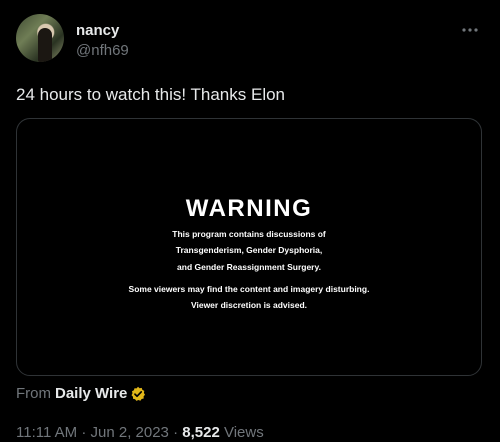 Image resolution: width=500 pixels, height=442 pixels. Describe the element at coordinates (102, 51) in the screenshot. I see `author-handle: @nfh69` at that location.